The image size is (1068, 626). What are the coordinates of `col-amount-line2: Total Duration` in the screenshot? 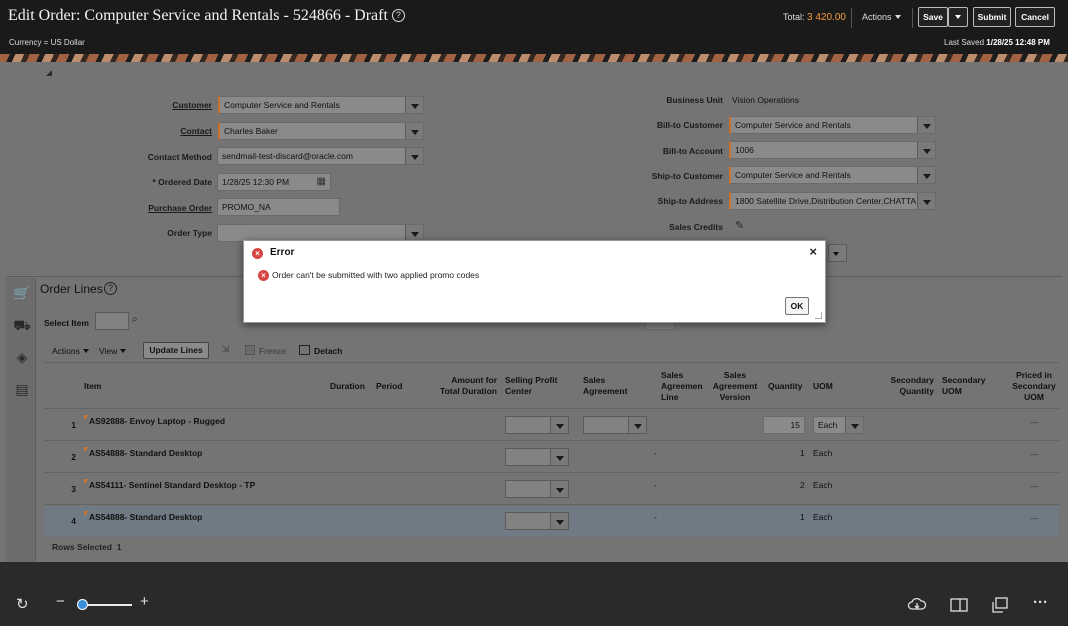 It's located at (468, 391).